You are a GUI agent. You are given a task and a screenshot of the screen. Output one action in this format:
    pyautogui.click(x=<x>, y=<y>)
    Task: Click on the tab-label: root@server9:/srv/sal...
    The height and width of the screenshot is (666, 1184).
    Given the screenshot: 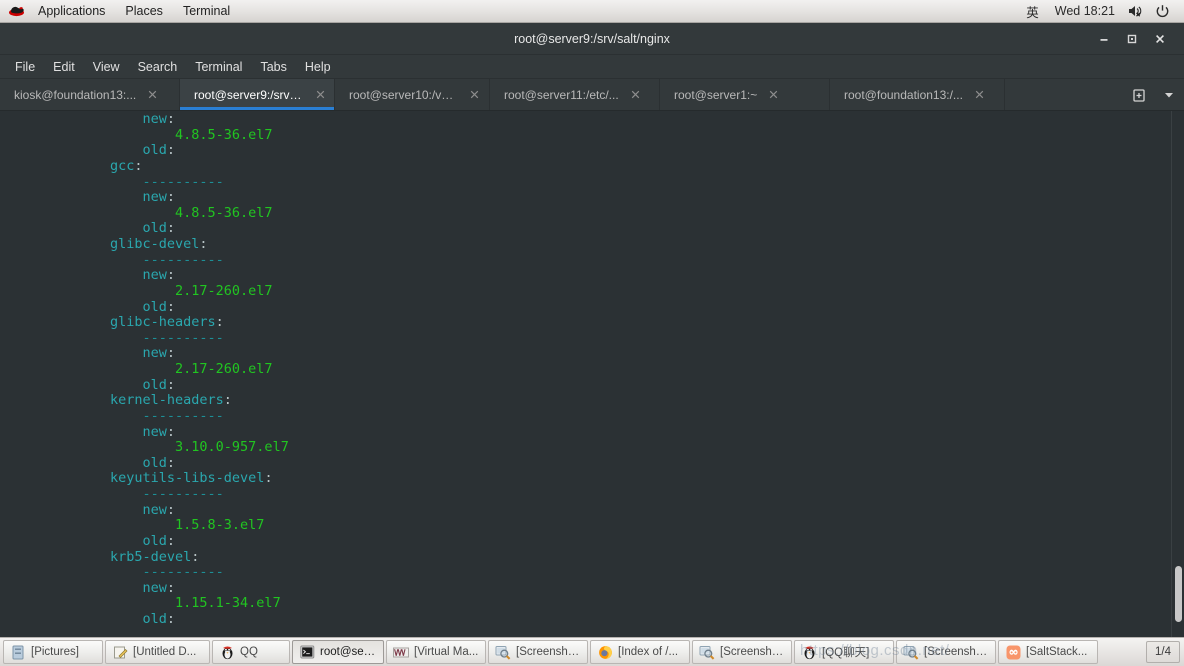 What is the action you would take?
    pyautogui.click(x=249, y=94)
    